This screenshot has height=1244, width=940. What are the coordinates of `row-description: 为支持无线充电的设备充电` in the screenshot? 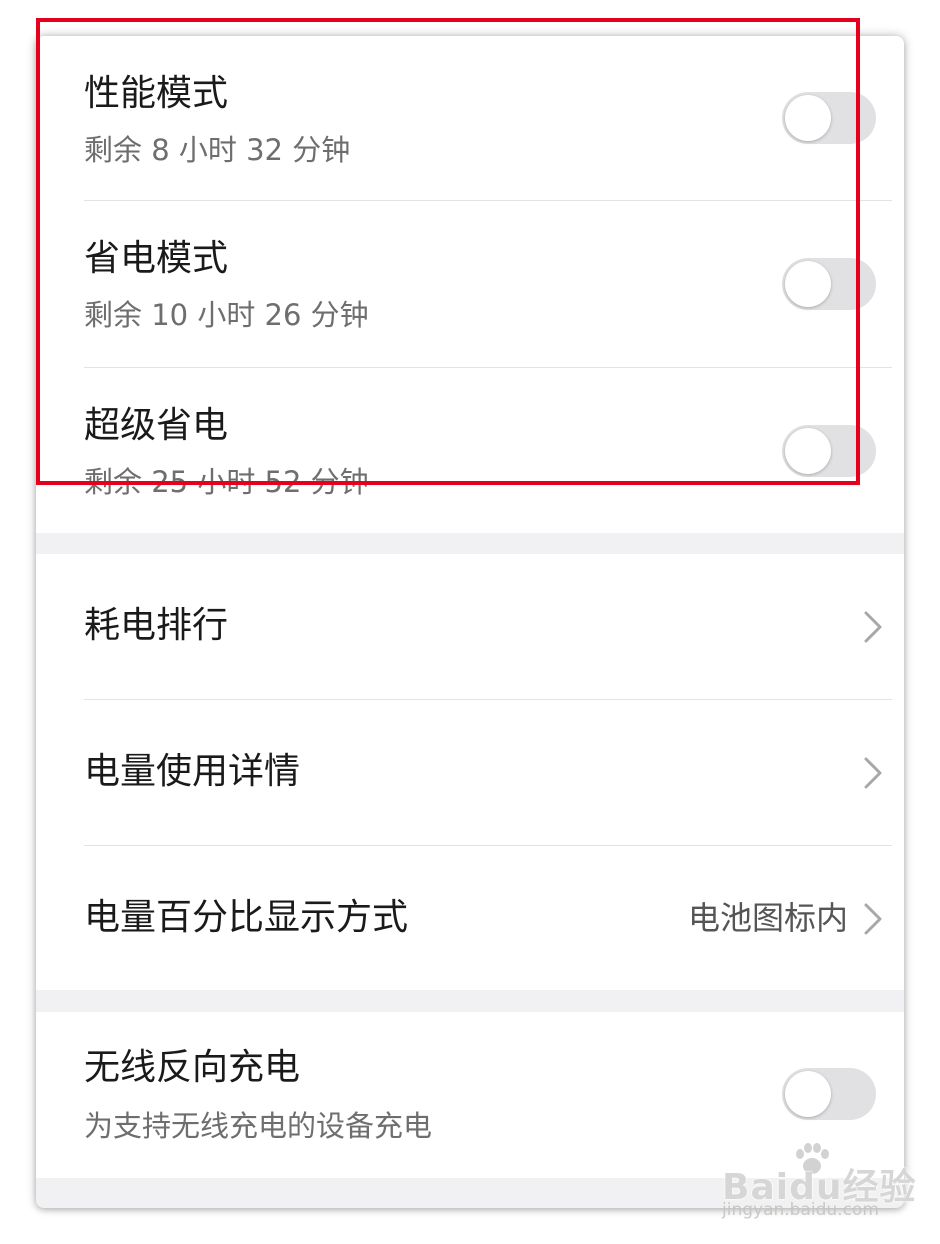 It's located at (258, 1126).